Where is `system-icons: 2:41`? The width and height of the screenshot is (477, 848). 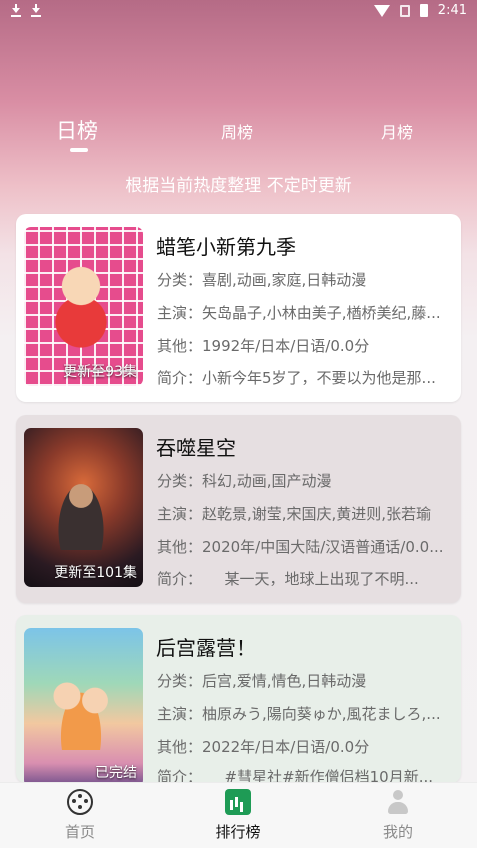 system-icons: 2:41 is located at coordinates (420, 10).